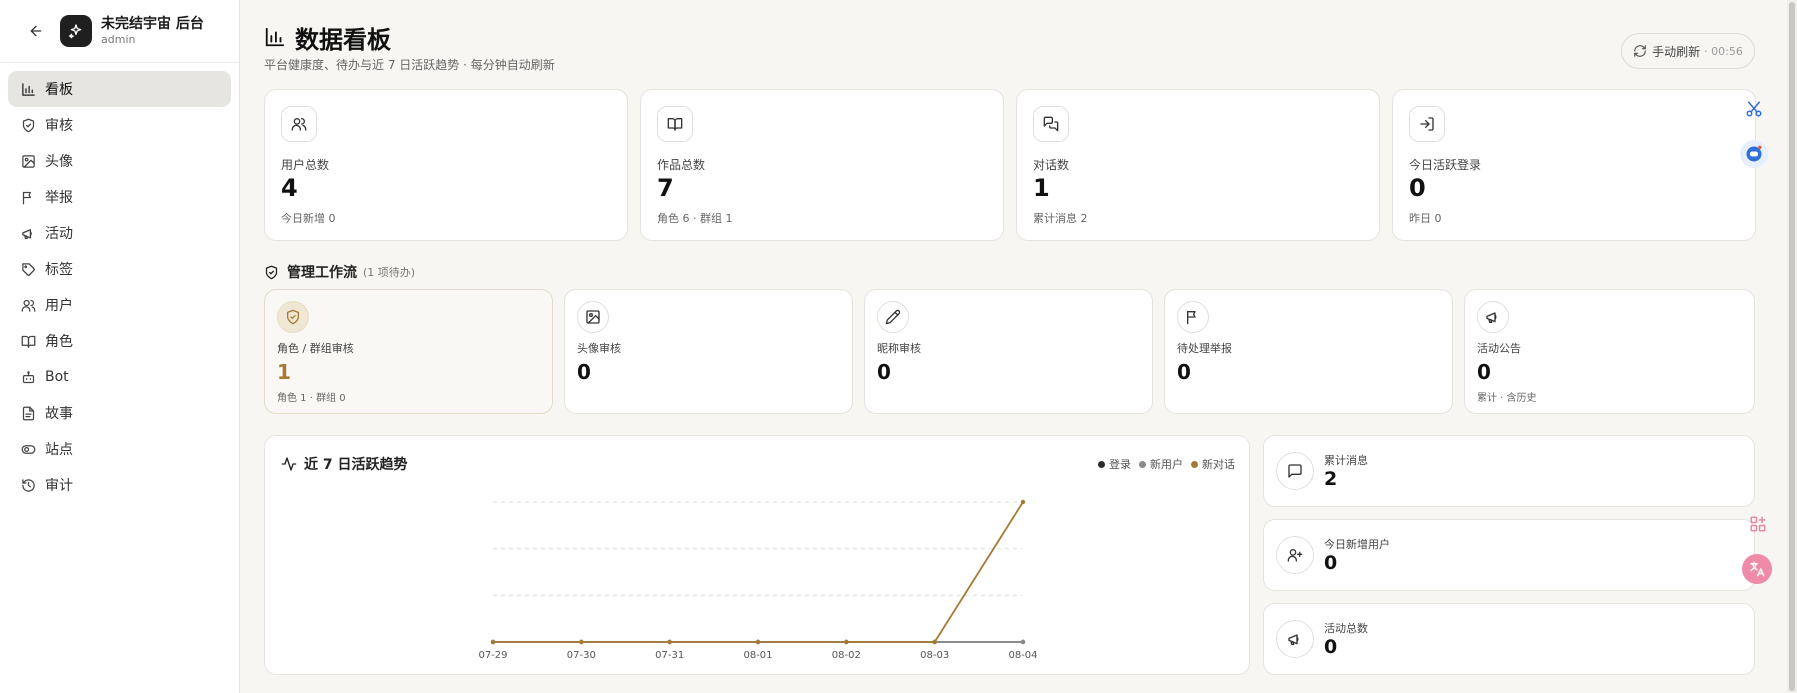 The image size is (1797, 693). What do you see at coordinates (119, 233) in the screenshot?
I see `sidebar-item-events: 活动` at bounding box center [119, 233].